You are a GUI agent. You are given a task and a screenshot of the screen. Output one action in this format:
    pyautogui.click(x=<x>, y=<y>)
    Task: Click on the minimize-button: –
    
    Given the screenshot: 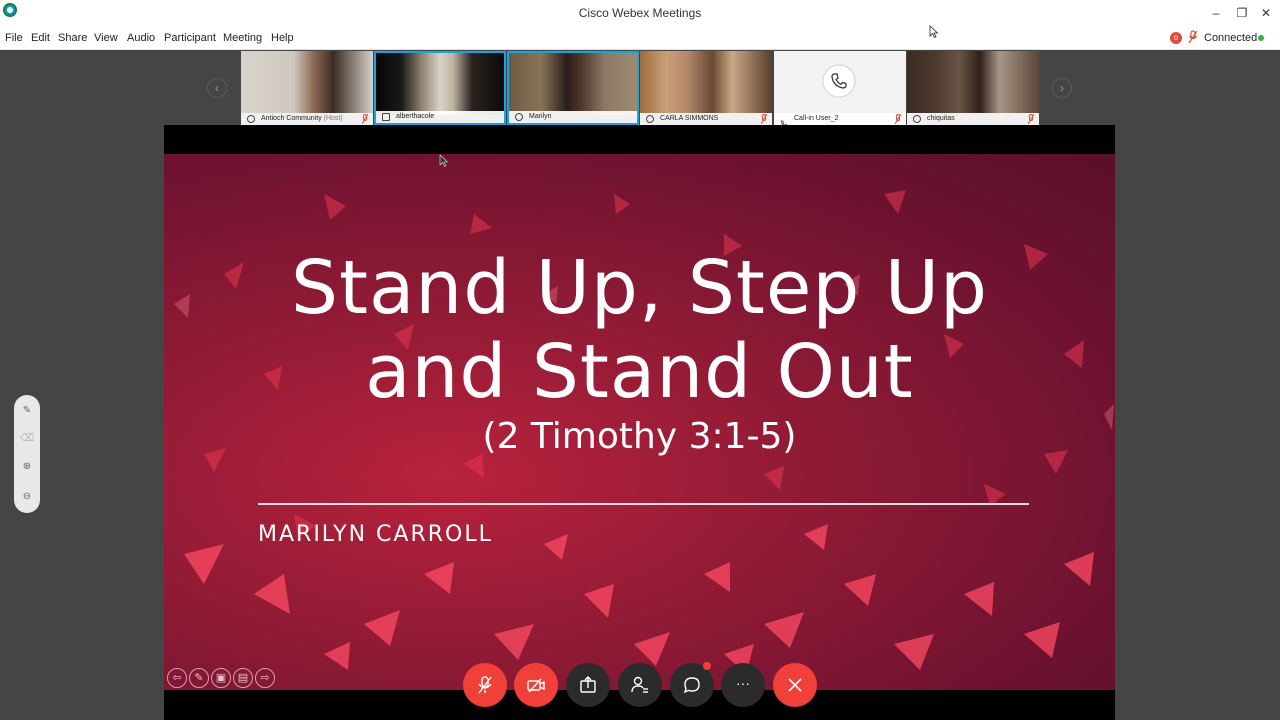 What is the action you would take?
    pyautogui.click(x=1216, y=13)
    